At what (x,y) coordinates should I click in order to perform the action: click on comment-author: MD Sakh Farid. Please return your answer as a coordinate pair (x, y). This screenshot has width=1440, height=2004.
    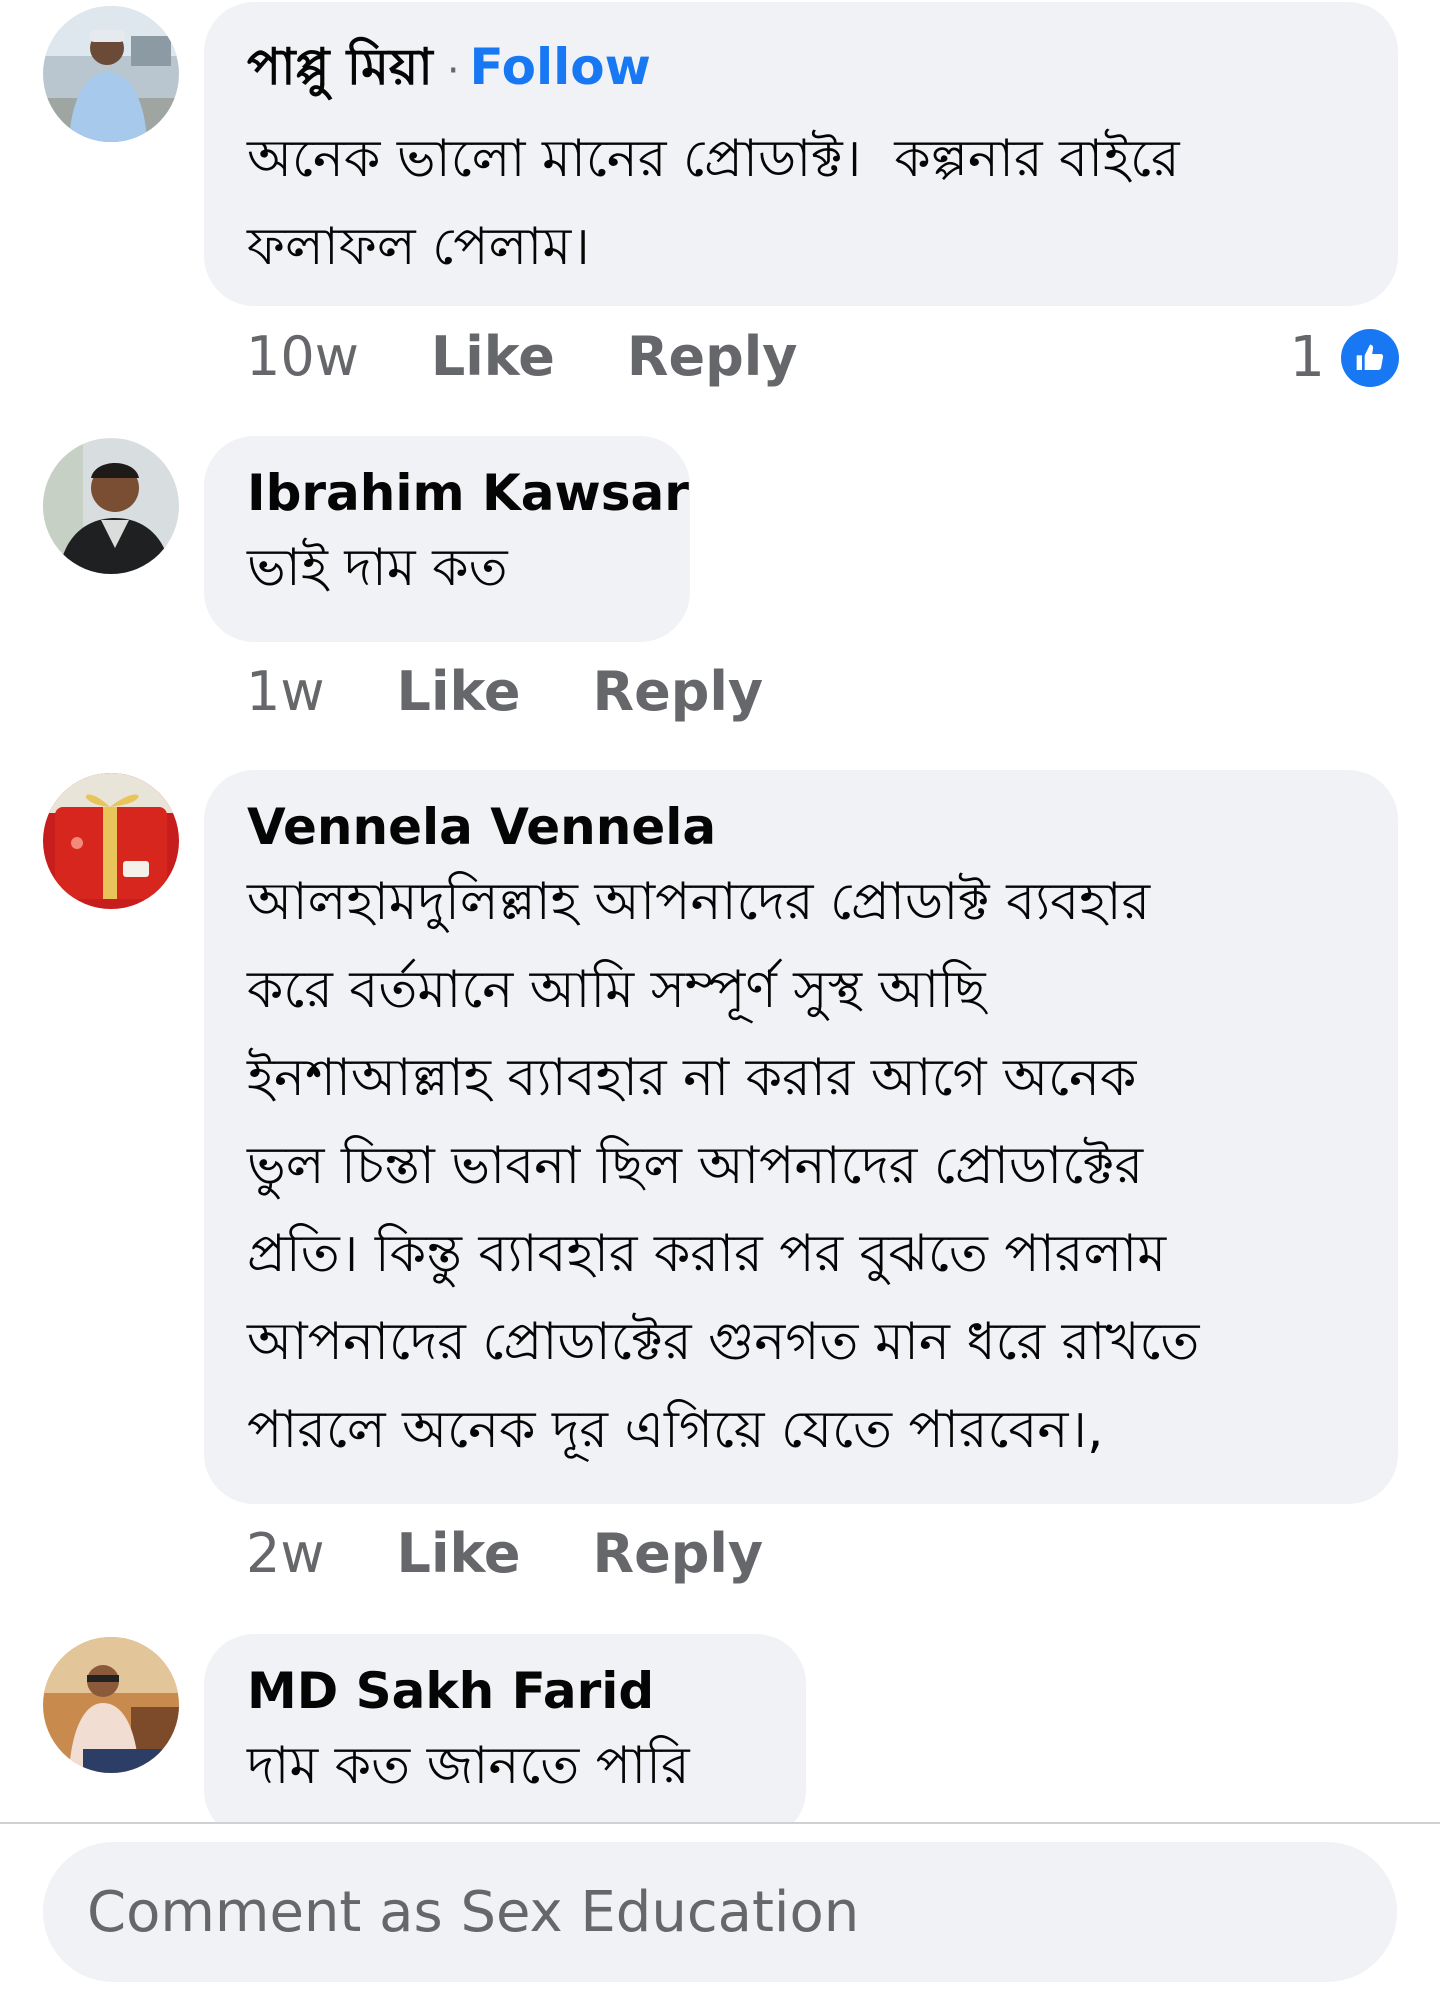
    Looking at the image, I should click on (450, 1691).